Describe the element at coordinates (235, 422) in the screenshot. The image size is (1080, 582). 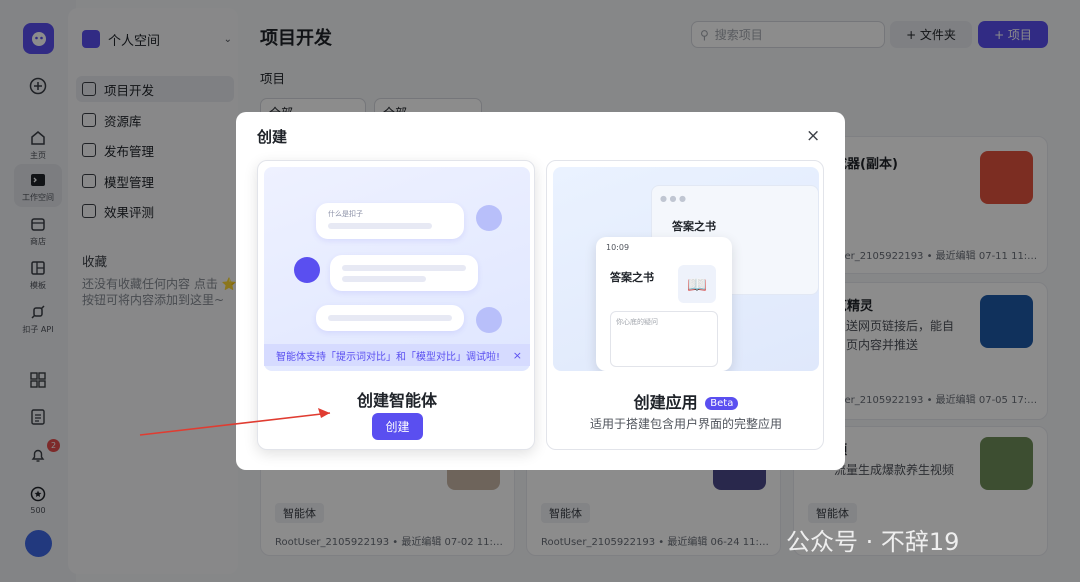
I see `annotation-arrow` at that location.